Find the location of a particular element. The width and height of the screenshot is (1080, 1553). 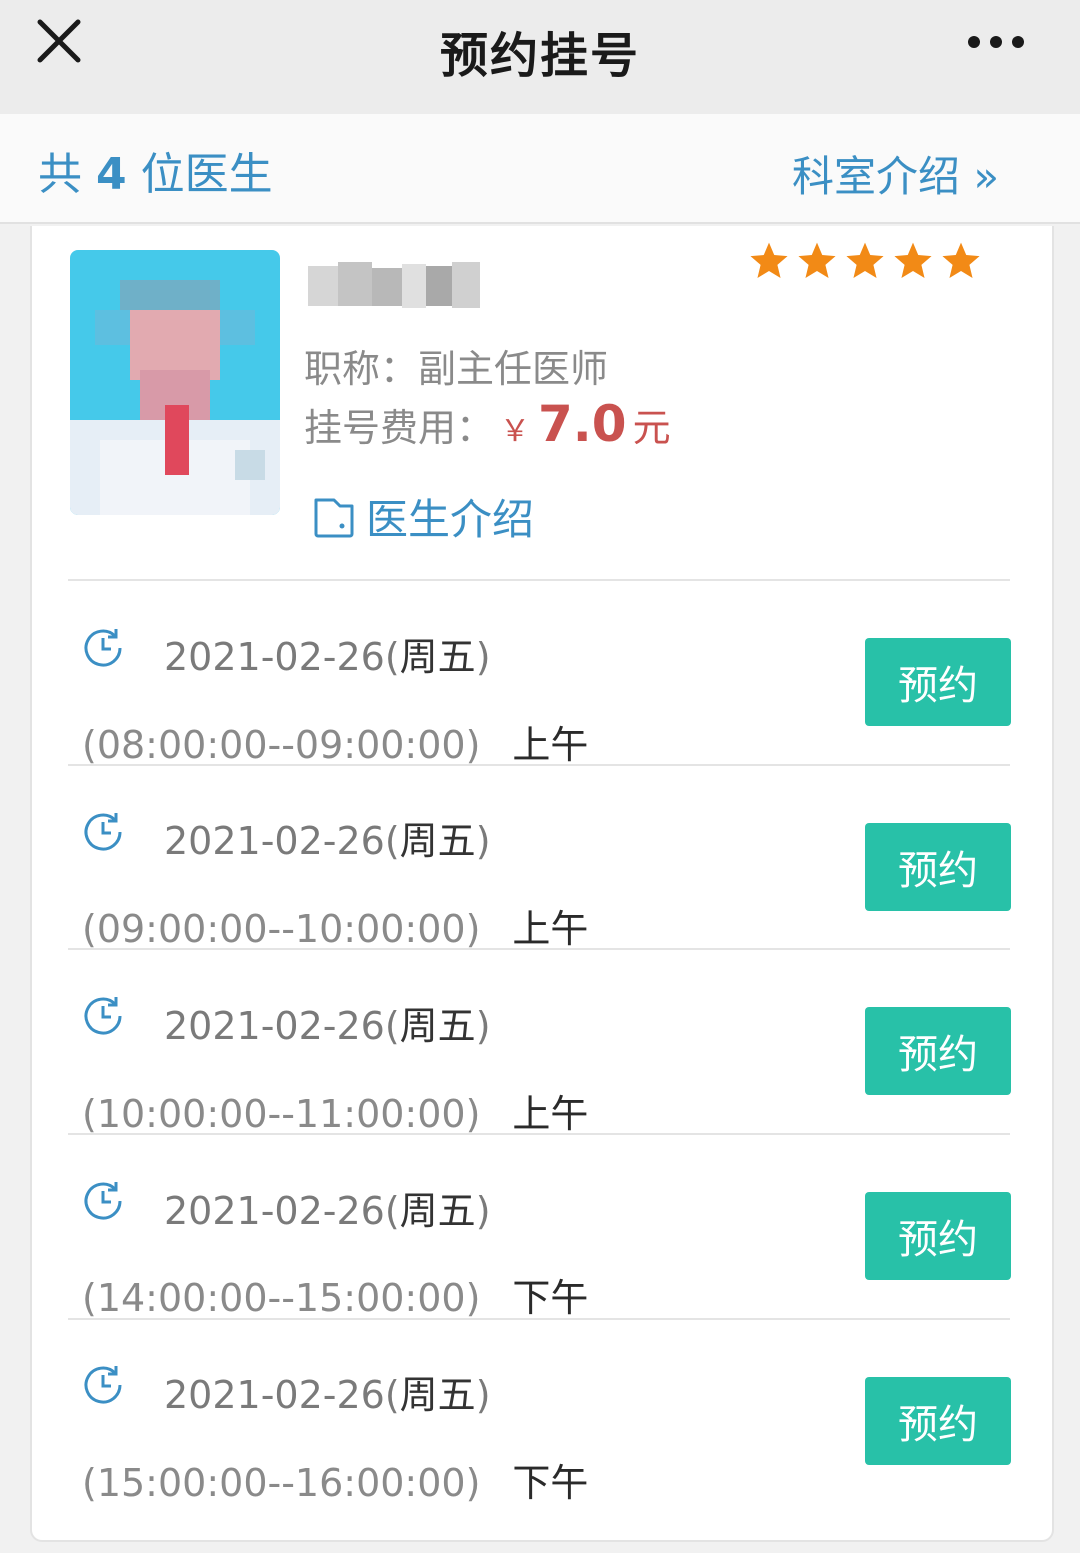

folder-icon is located at coordinates (334, 517).